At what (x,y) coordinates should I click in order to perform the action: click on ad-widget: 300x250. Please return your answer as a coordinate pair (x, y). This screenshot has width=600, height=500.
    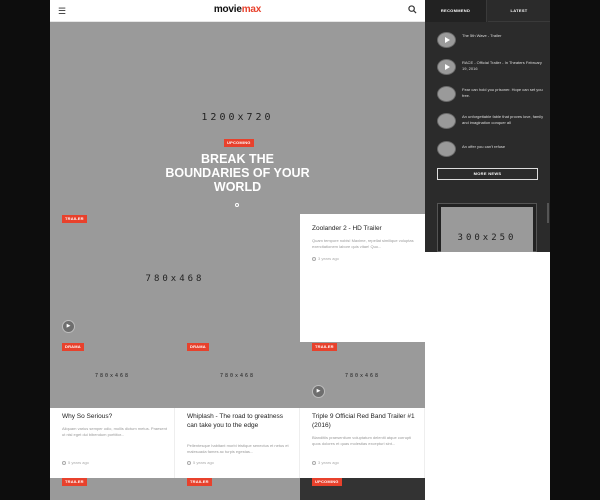
    Looking at the image, I should click on (487, 228).